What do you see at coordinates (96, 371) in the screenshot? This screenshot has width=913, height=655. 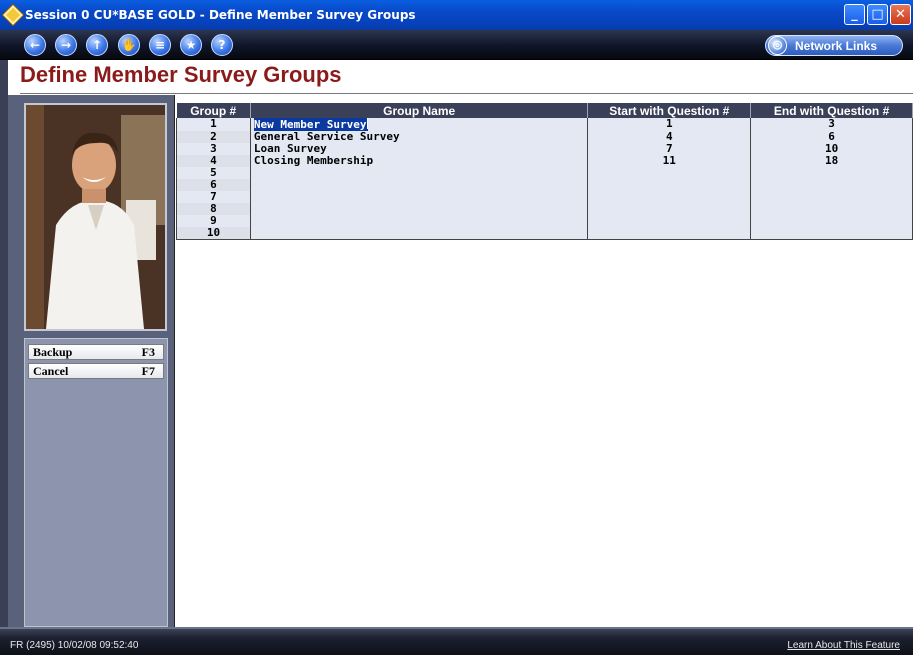 I see `cancel-button: Cancel F7` at bounding box center [96, 371].